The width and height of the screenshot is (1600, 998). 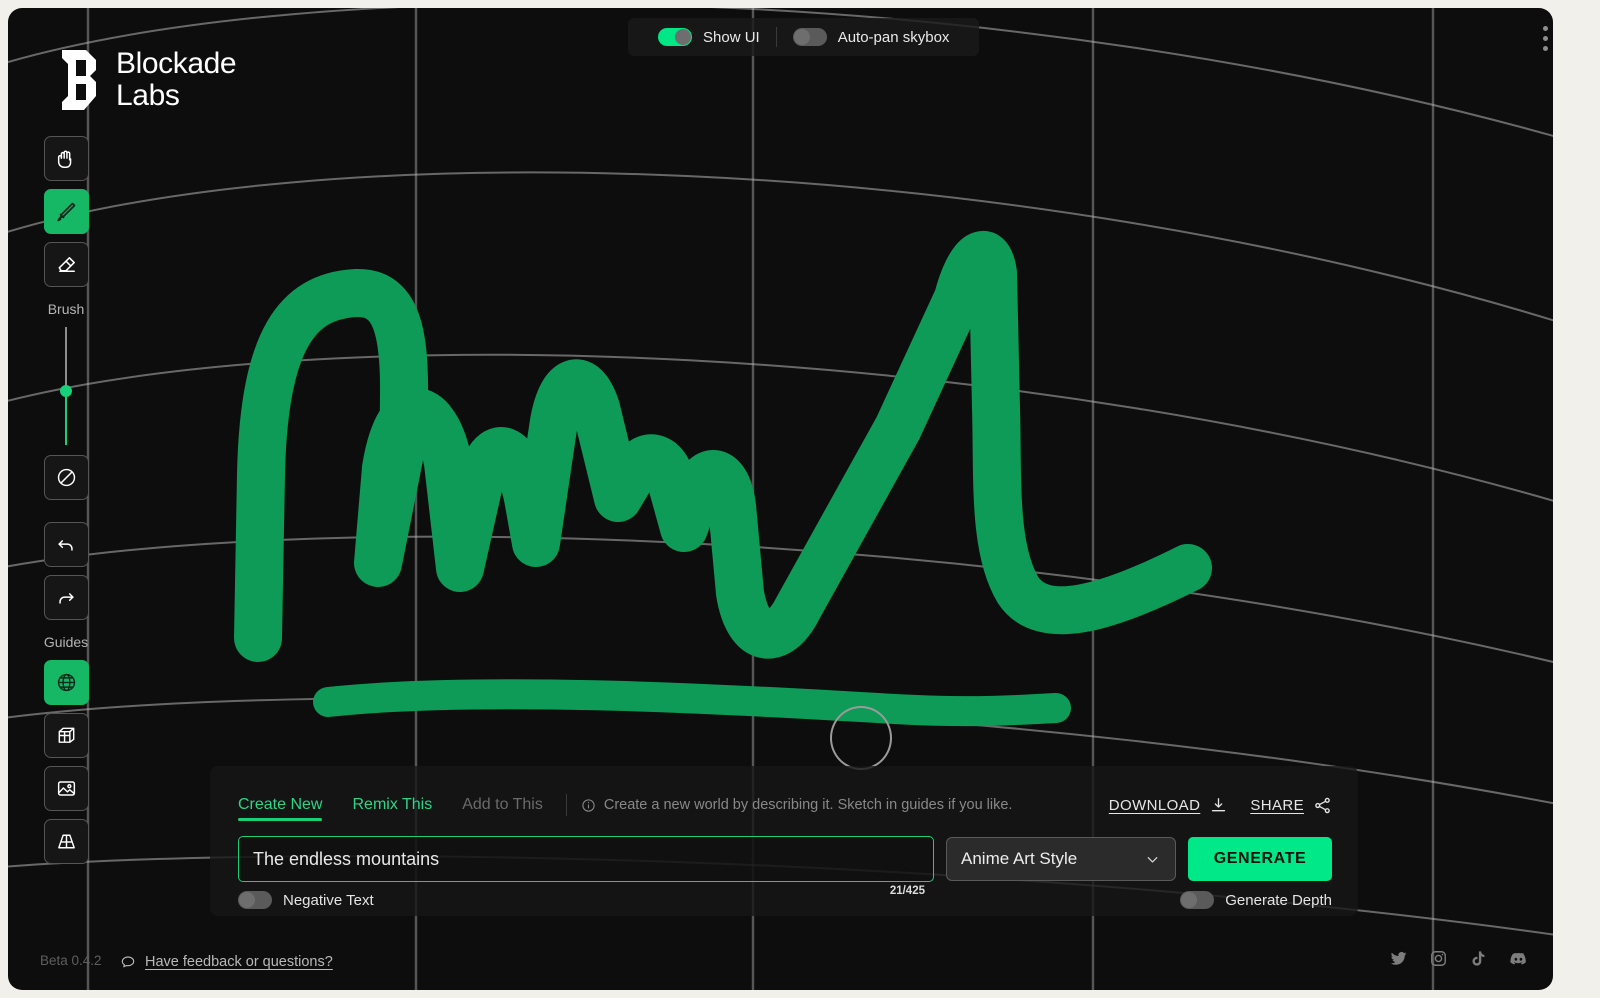 I want to click on viewport-toggle-bar: Show UI Auto-pan skybox, so click(x=804, y=37).